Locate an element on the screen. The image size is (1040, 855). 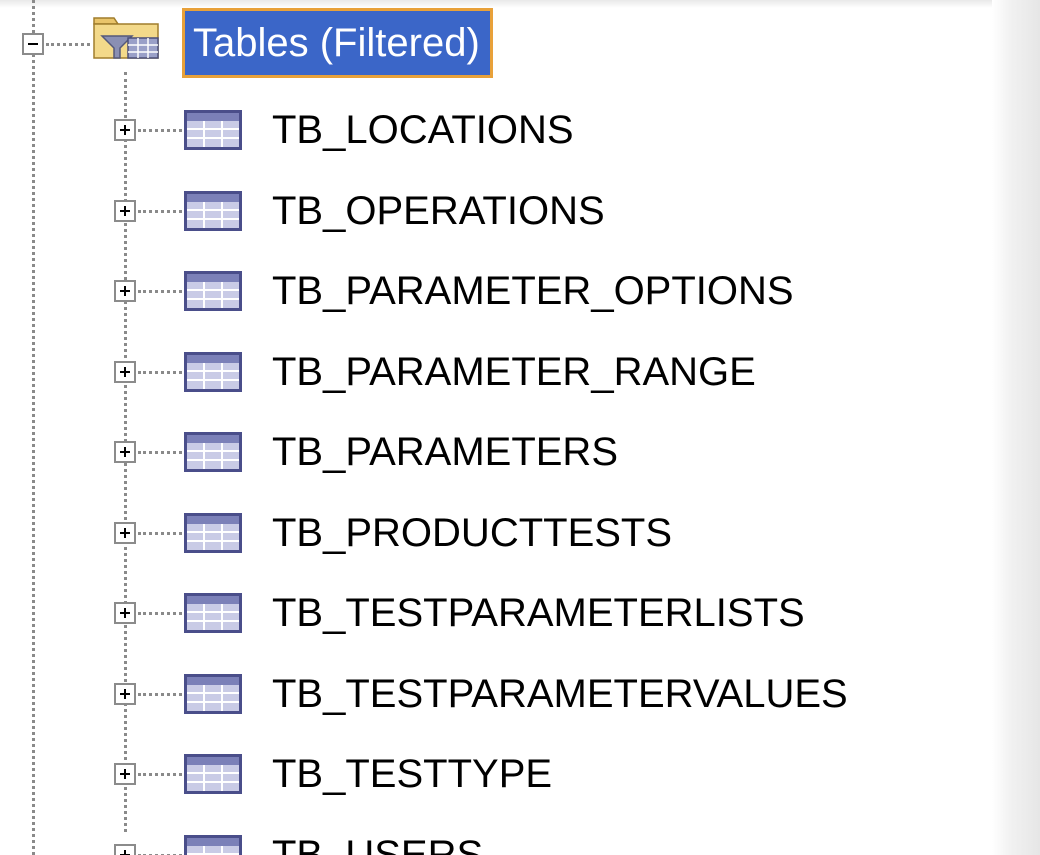
top-edge-shade is located at coordinates (520, 4).